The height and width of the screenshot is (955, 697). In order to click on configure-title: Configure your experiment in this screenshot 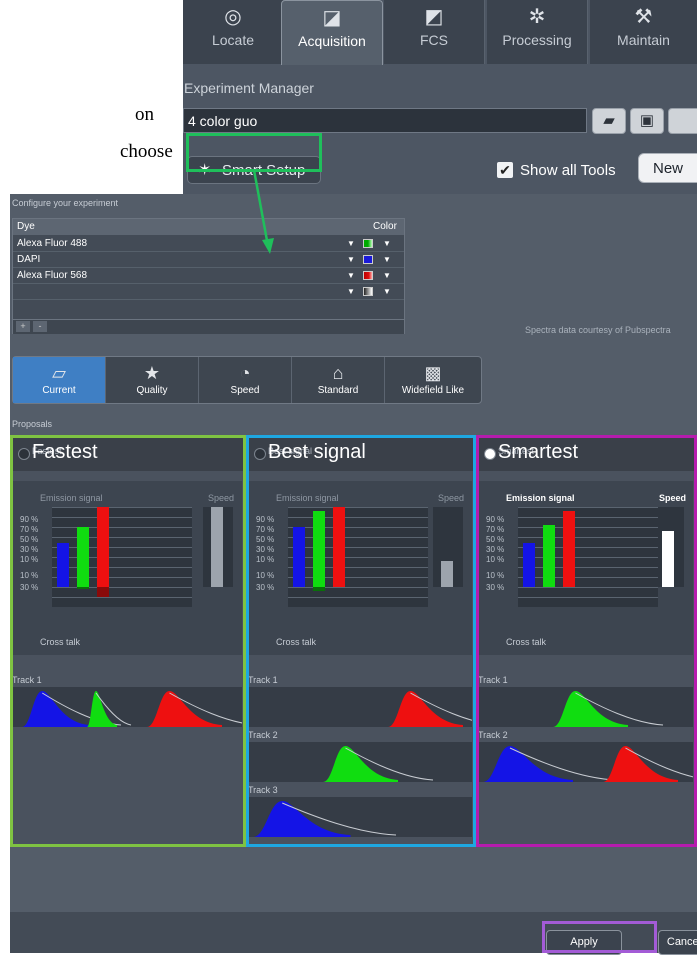, I will do `click(65, 203)`.